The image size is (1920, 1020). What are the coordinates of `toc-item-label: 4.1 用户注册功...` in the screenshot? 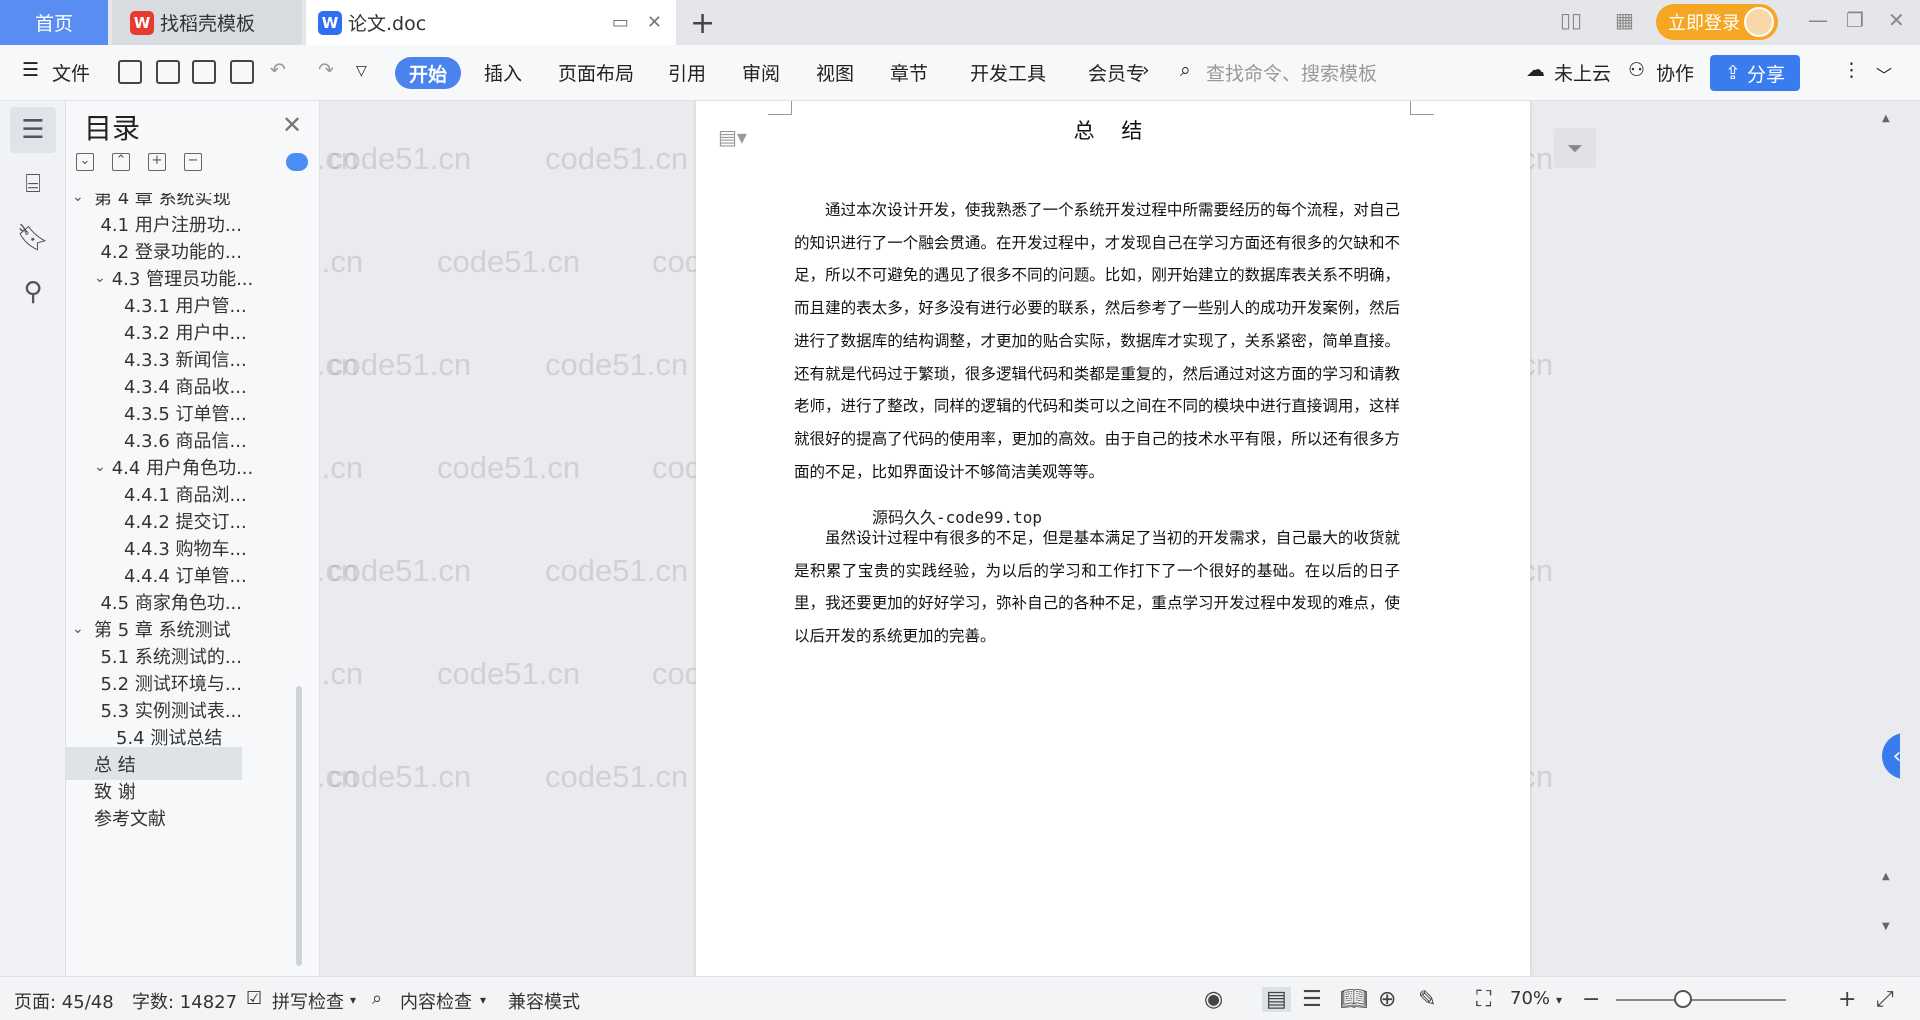 It's located at (171, 225).